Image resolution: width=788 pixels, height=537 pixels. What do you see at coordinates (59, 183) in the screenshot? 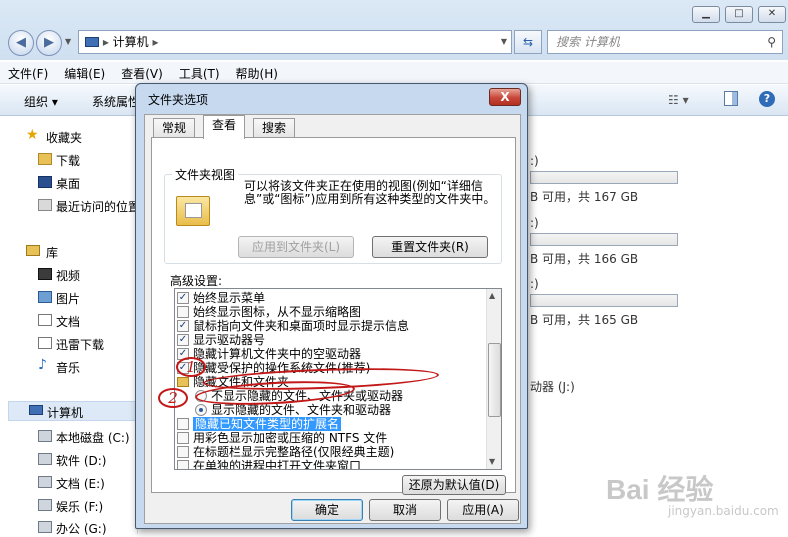
I see `sidebar-item-desktop: 桌面` at bounding box center [59, 183].